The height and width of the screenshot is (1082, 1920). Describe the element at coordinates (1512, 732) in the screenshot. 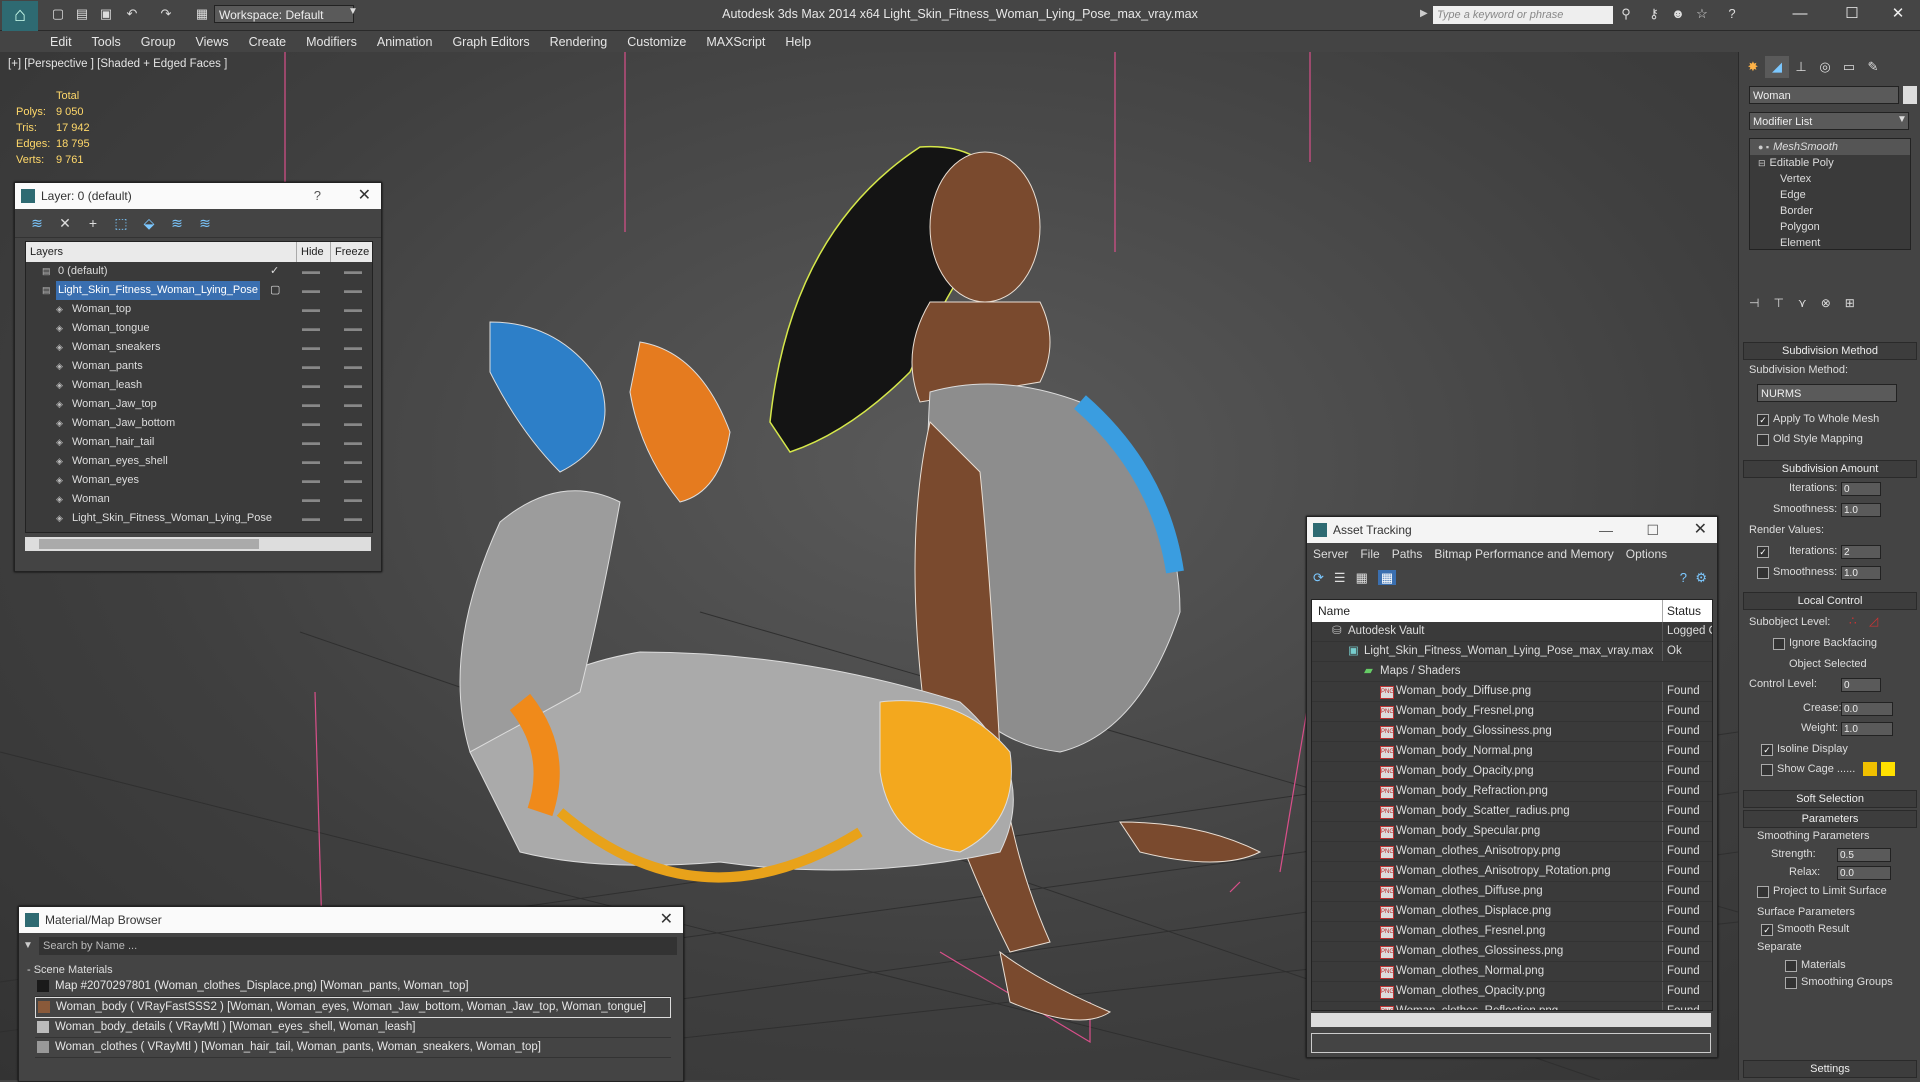

I see `asset-row: PNG Woman_body_Glossiness.png Found` at that location.